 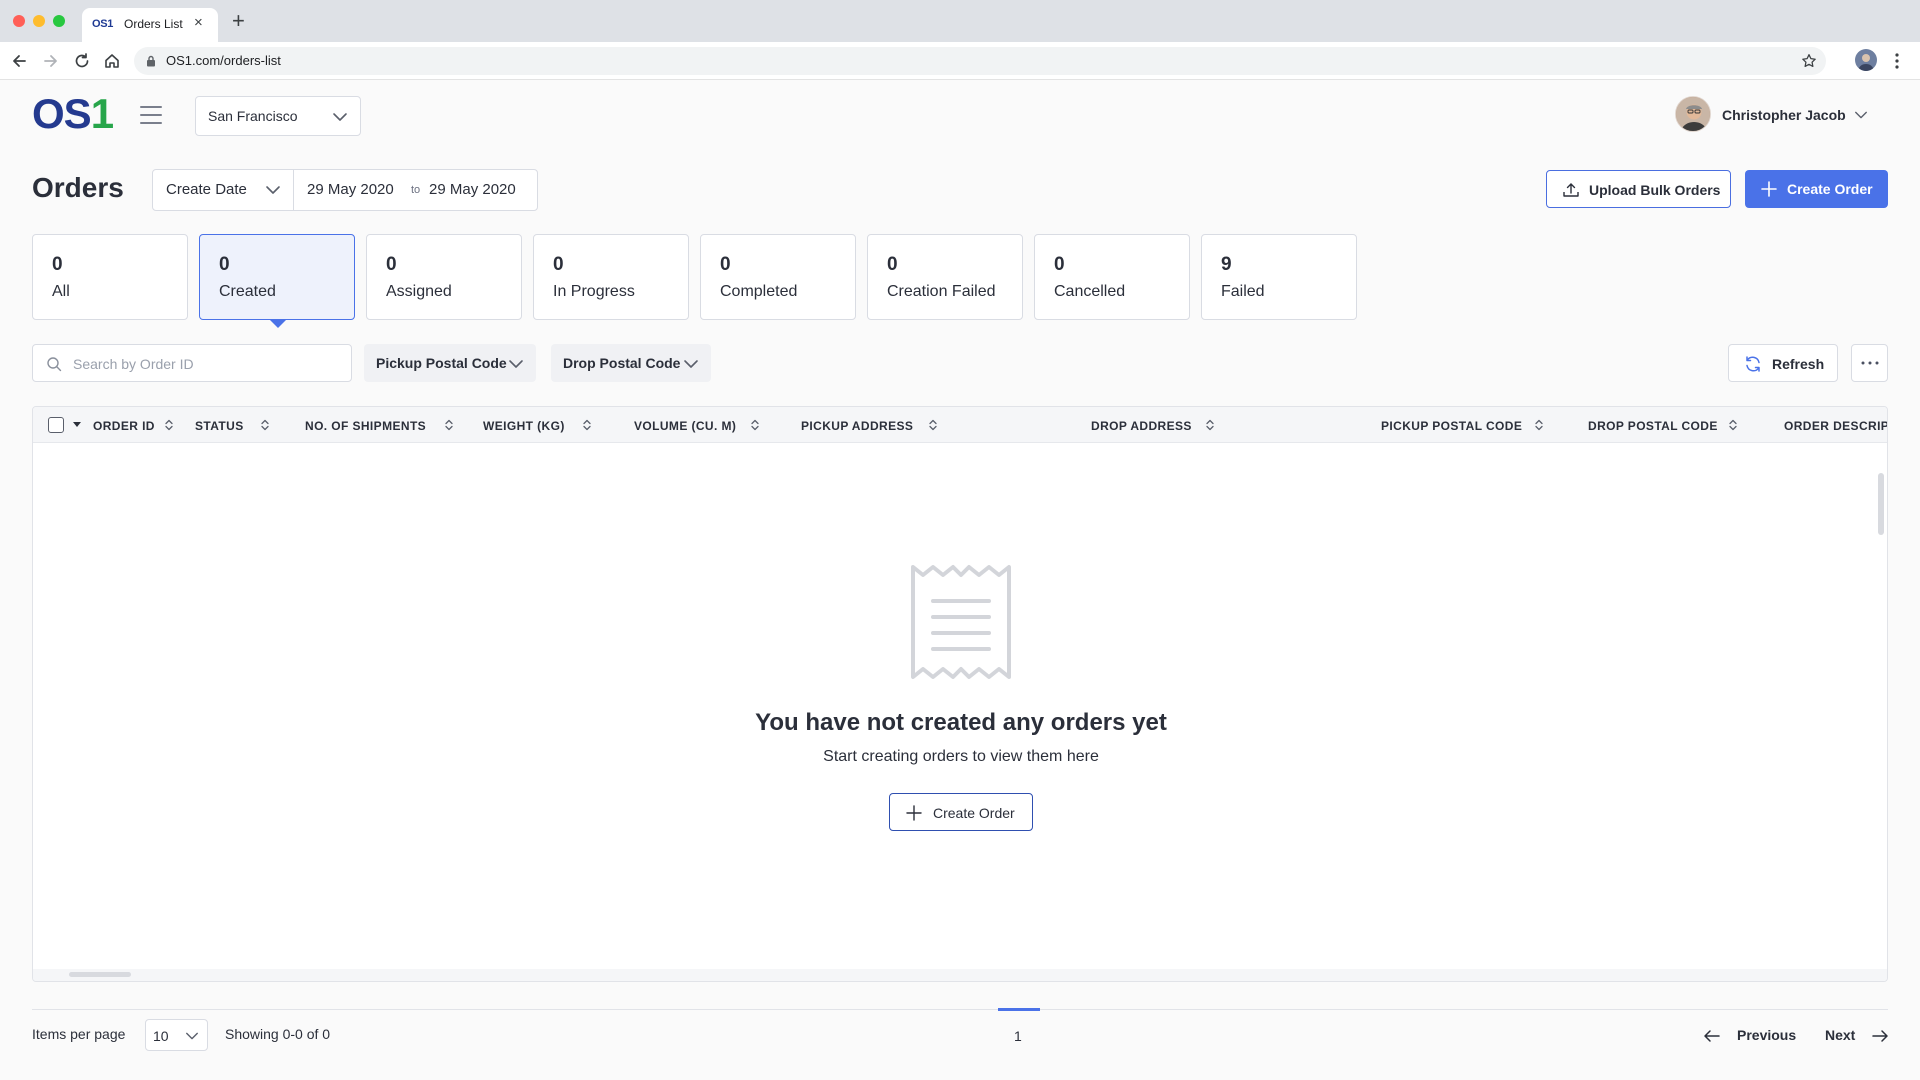 I want to click on drop-postal-code-filter: Drop Postal Code, so click(x=631, y=363).